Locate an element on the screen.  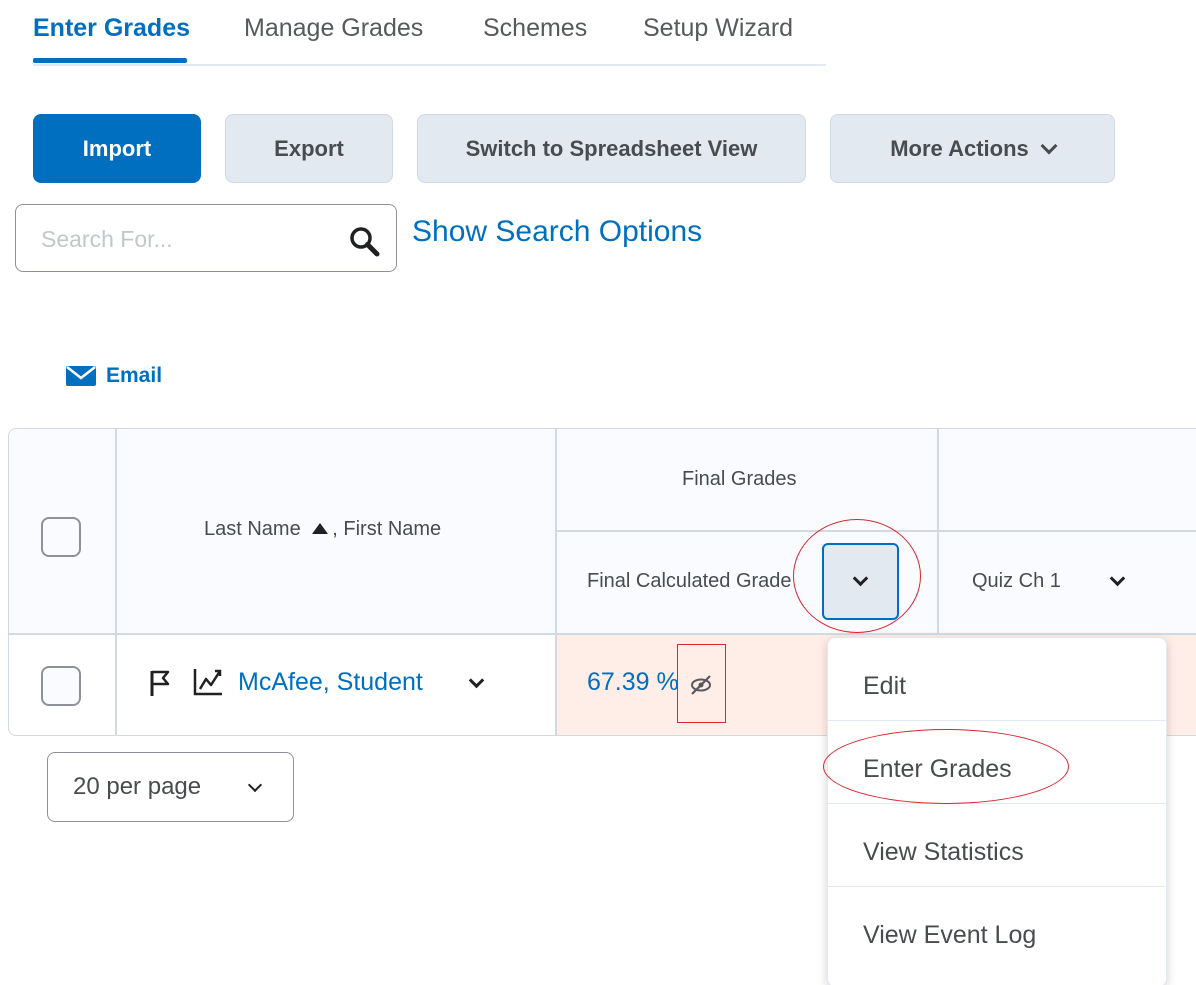
email-label: Email is located at coordinates (134, 375).